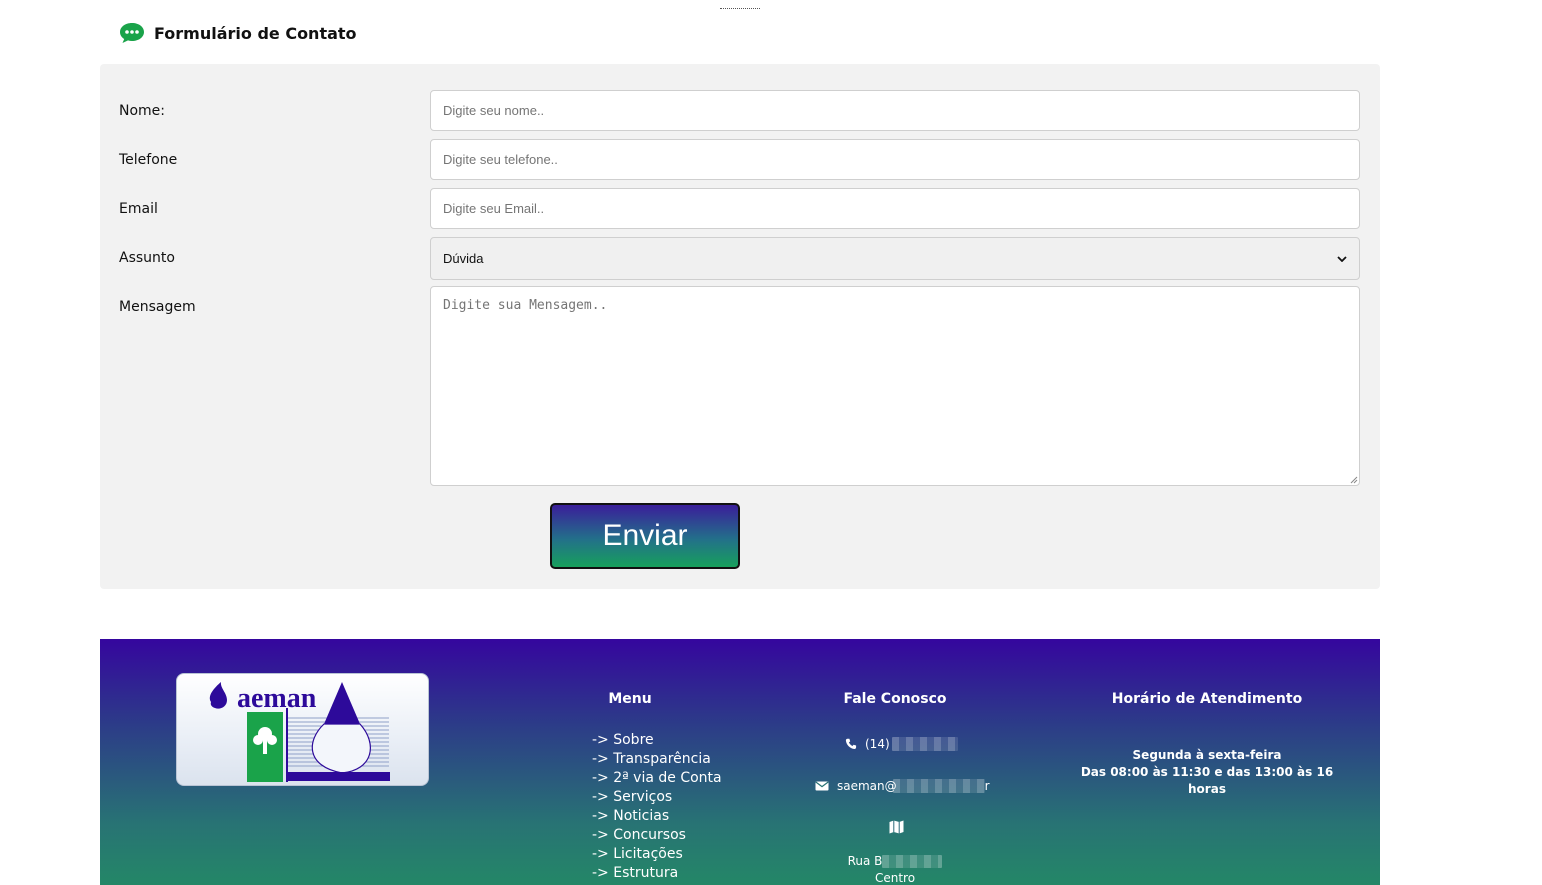  Describe the element at coordinates (657, 854) in the screenshot. I see `menu-item-licitacoes: -> Licitações` at that location.